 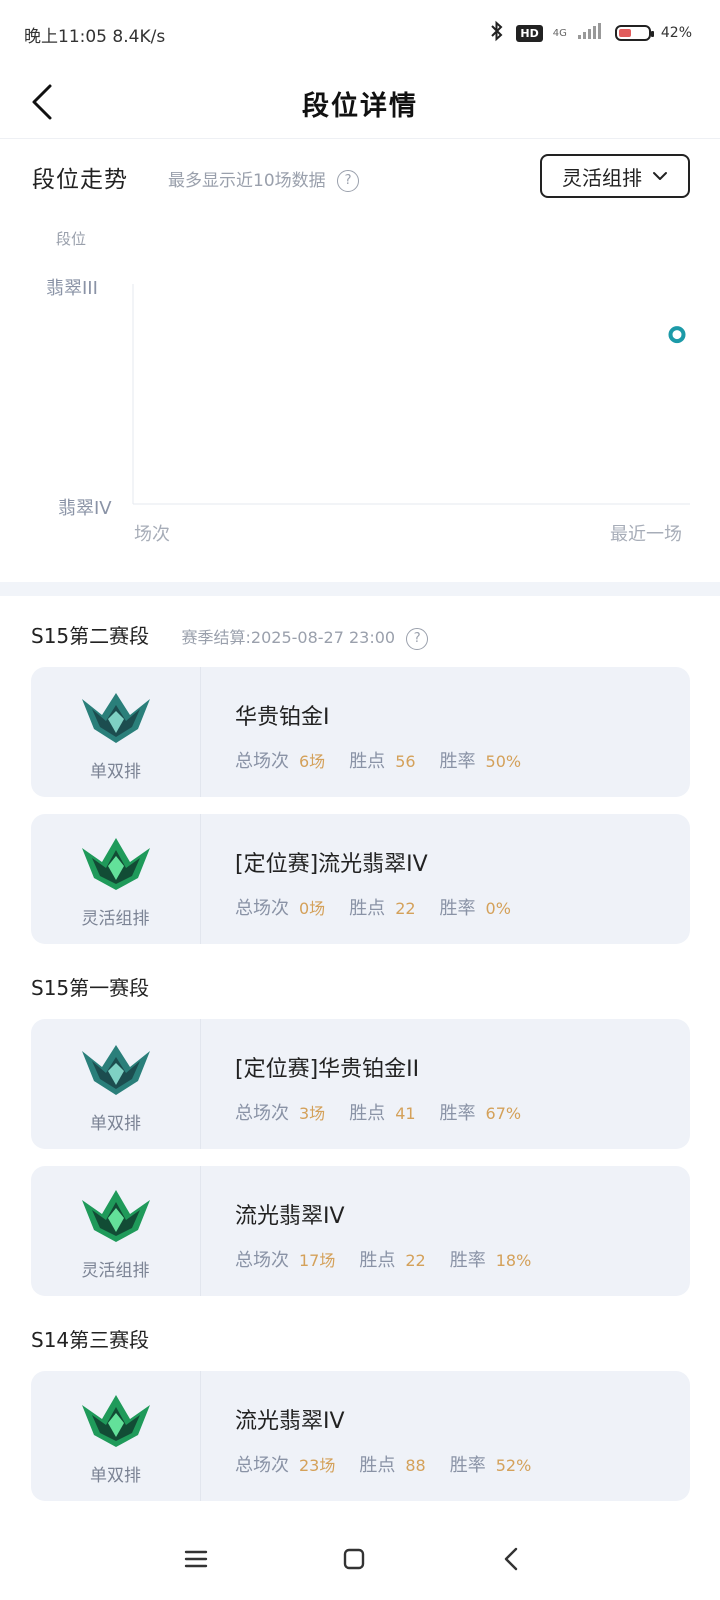 I want to click on settle-text: 赛季结算:2025-08-27 23:00, so click(x=288, y=637).